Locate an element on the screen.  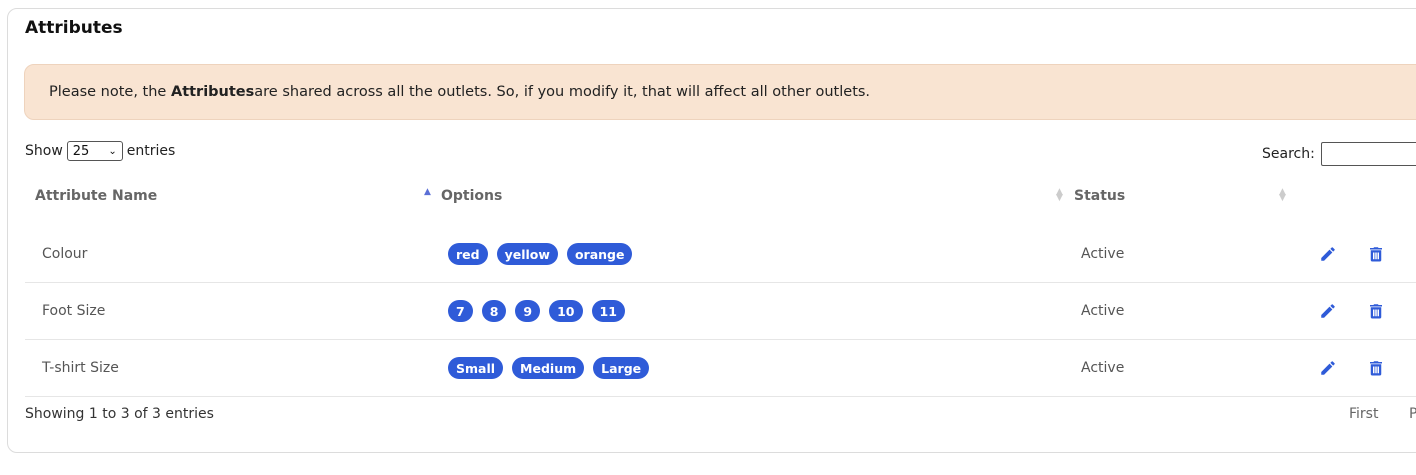
attribute-name-cell: Colour is located at coordinates (65, 254).